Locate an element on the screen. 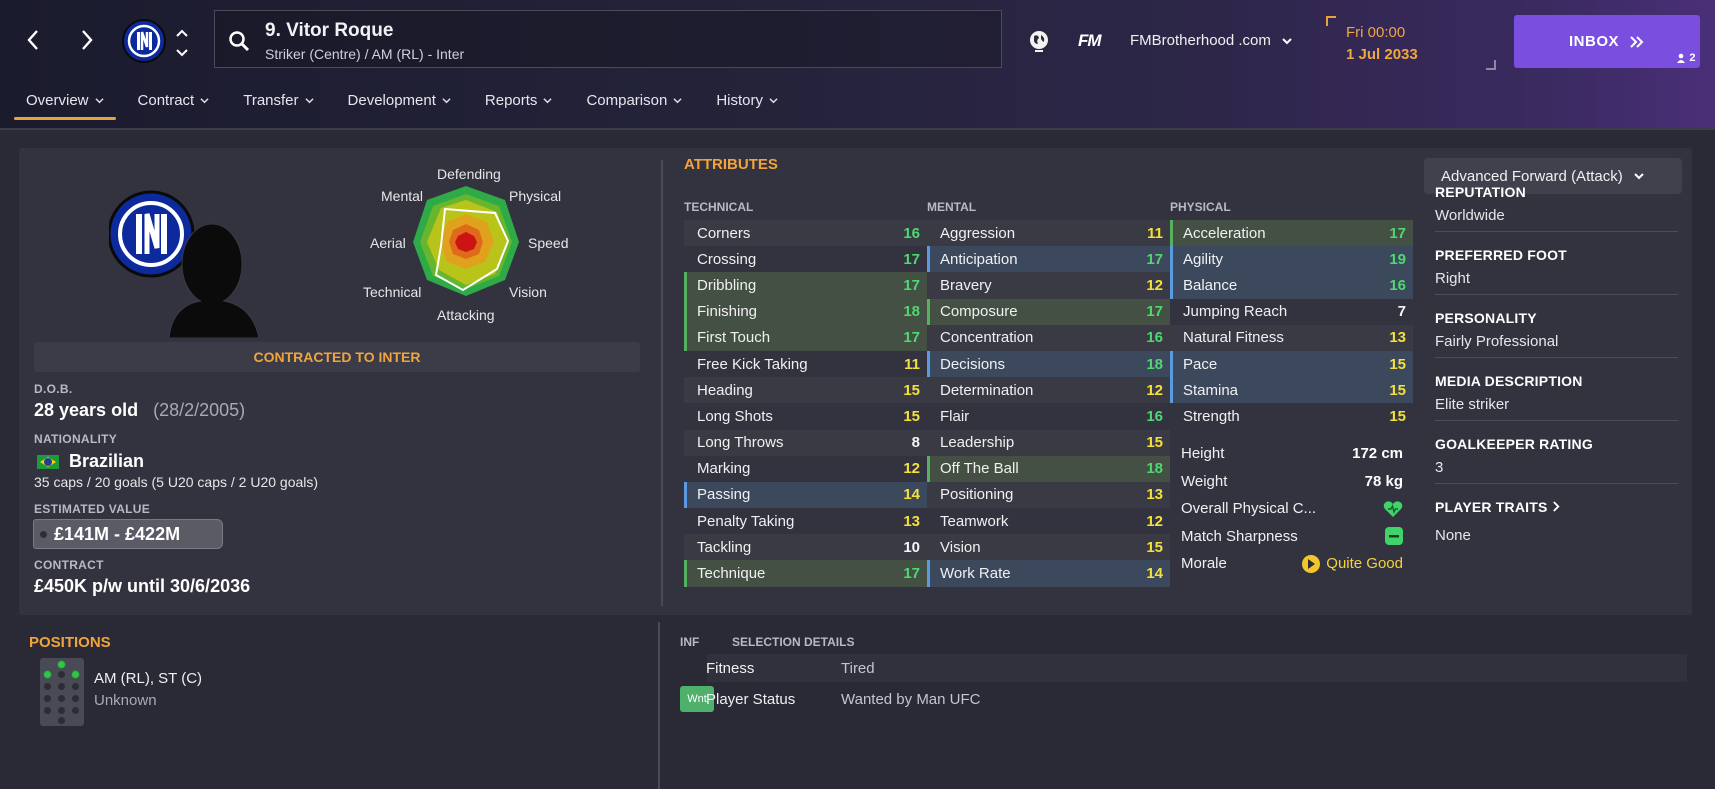 This screenshot has width=1715, height=789. attribute-row-first-touch: First Touch 17 is located at coordinates (805, 337).